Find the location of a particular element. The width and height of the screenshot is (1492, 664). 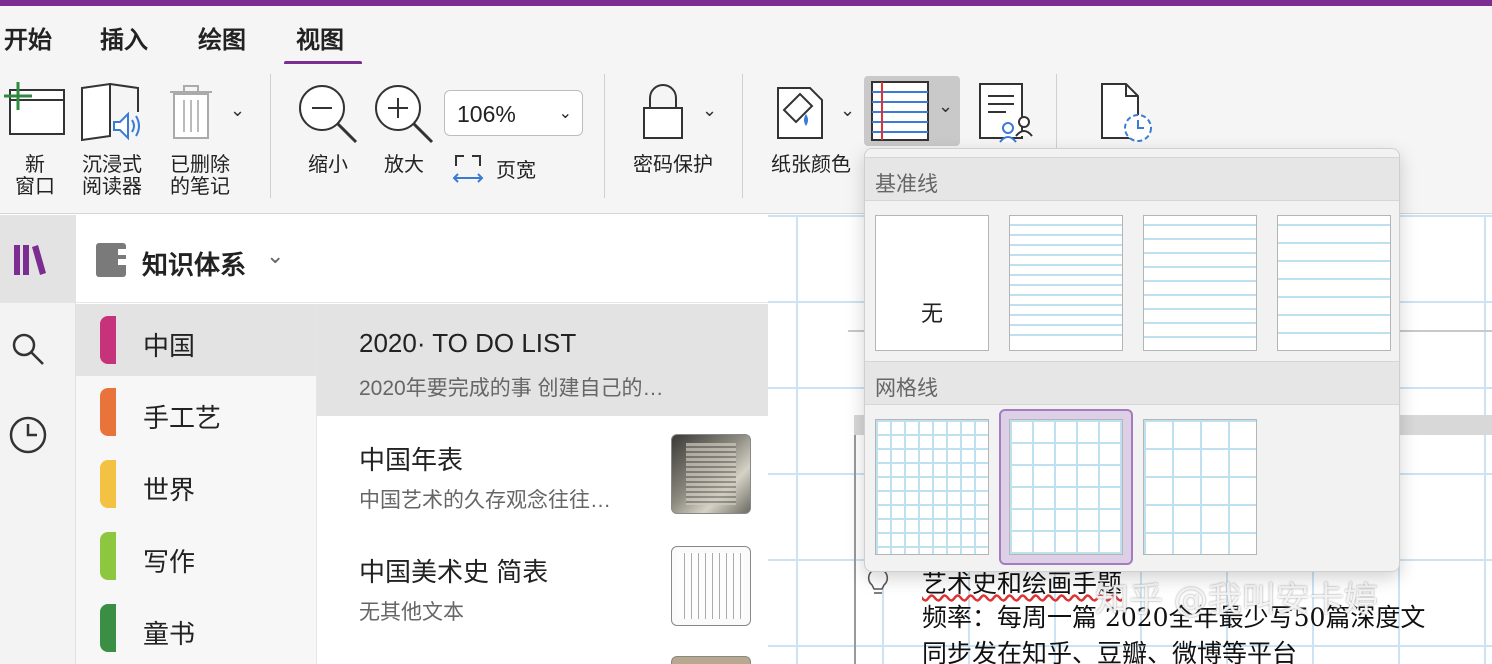

rule-wide-option is located at coordinates (1334, 283).